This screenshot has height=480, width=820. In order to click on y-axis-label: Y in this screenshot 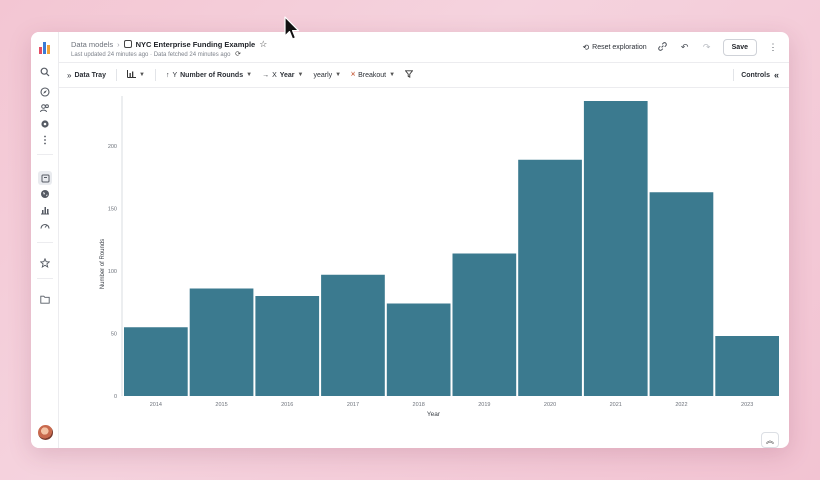, I will do `click(175, 75)`.